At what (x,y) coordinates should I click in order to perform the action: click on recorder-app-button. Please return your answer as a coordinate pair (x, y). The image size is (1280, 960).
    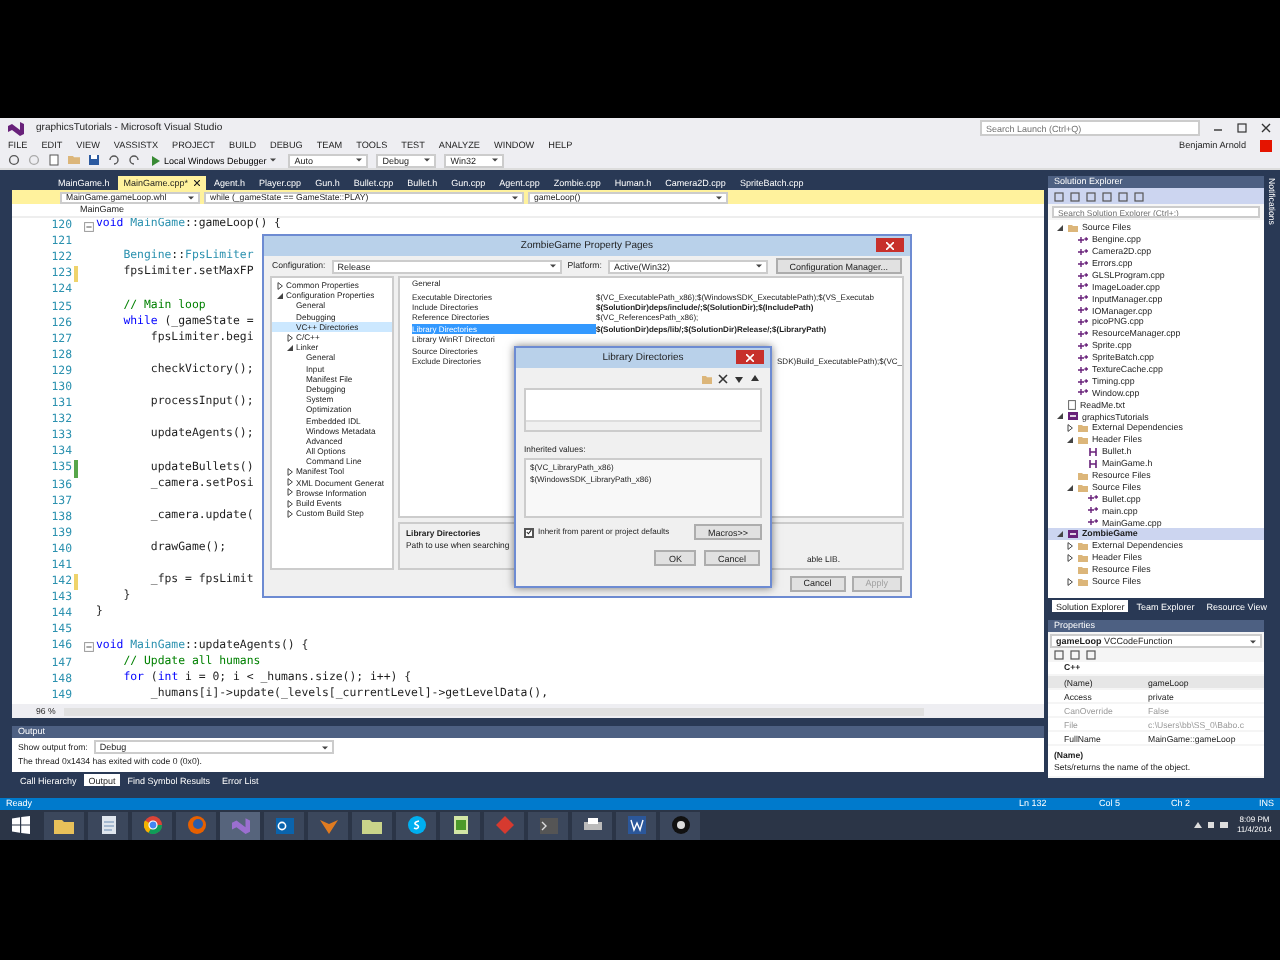
    Looking at the image, I should click on (680, 825).